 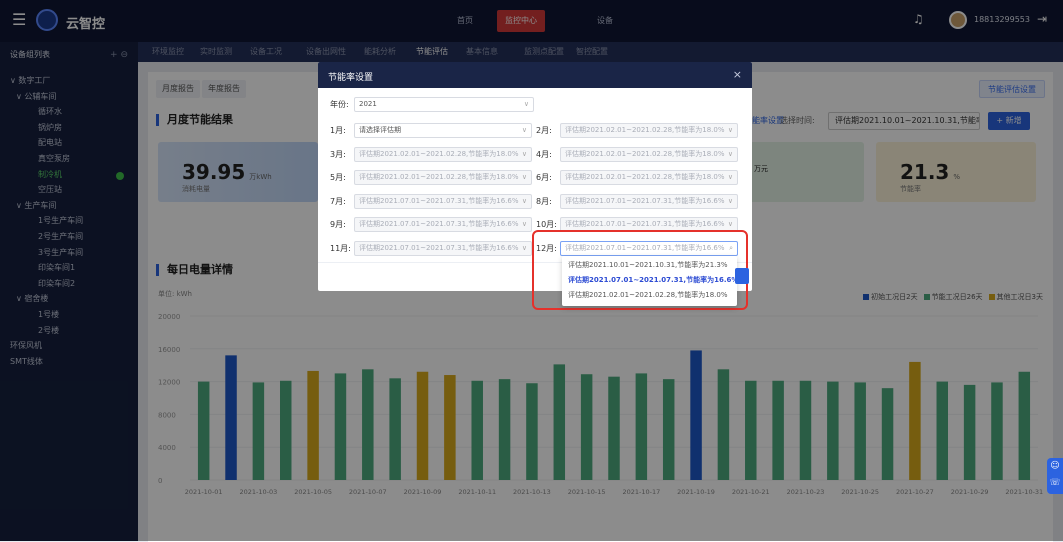 I want to click on dialog-header: 节能率设置 ×, so click(x=535, y=75).